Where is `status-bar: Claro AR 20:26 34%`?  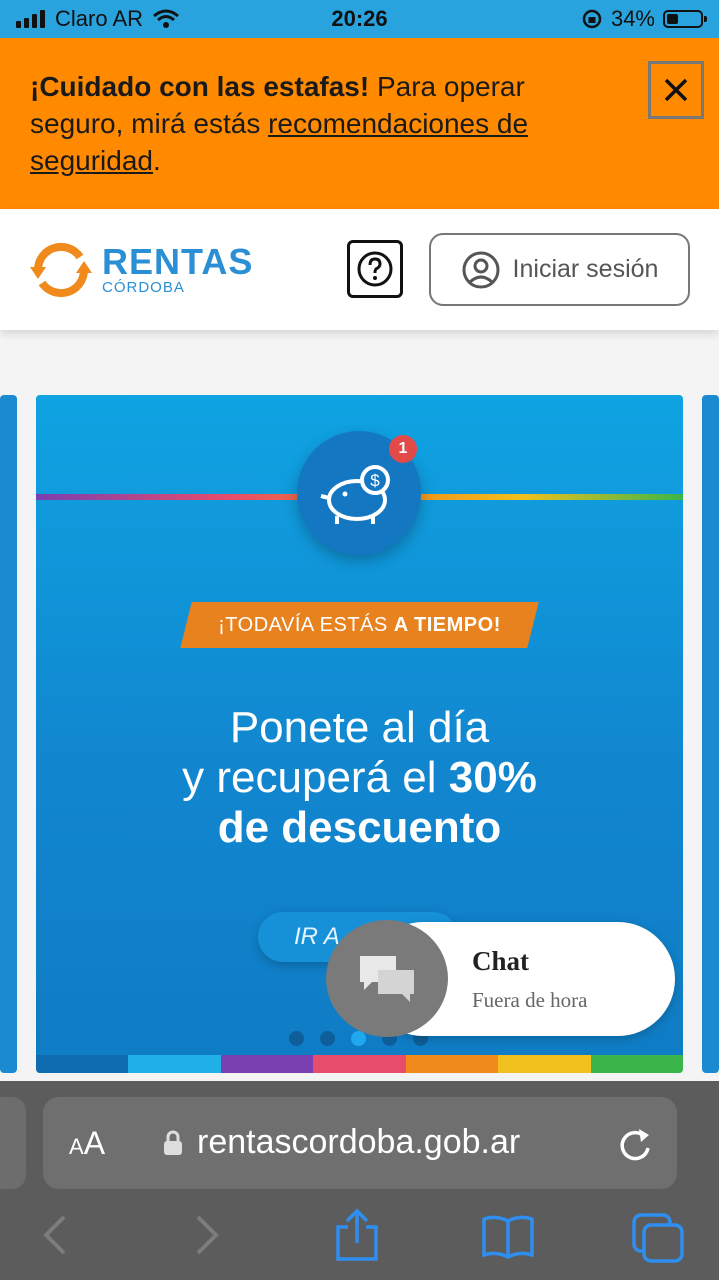
status-bar: Claro AR 20:26 34% is located at coordinates (359, 19).